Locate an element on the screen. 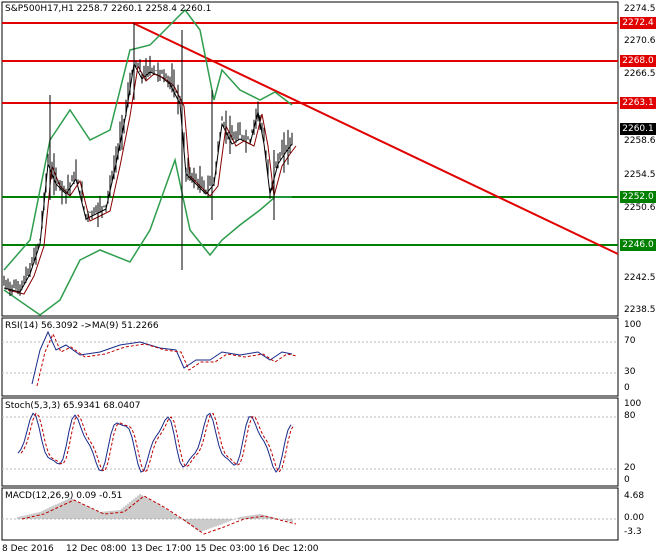  time-label: 8 Dec 2016 is located at coordinates (28, 549).